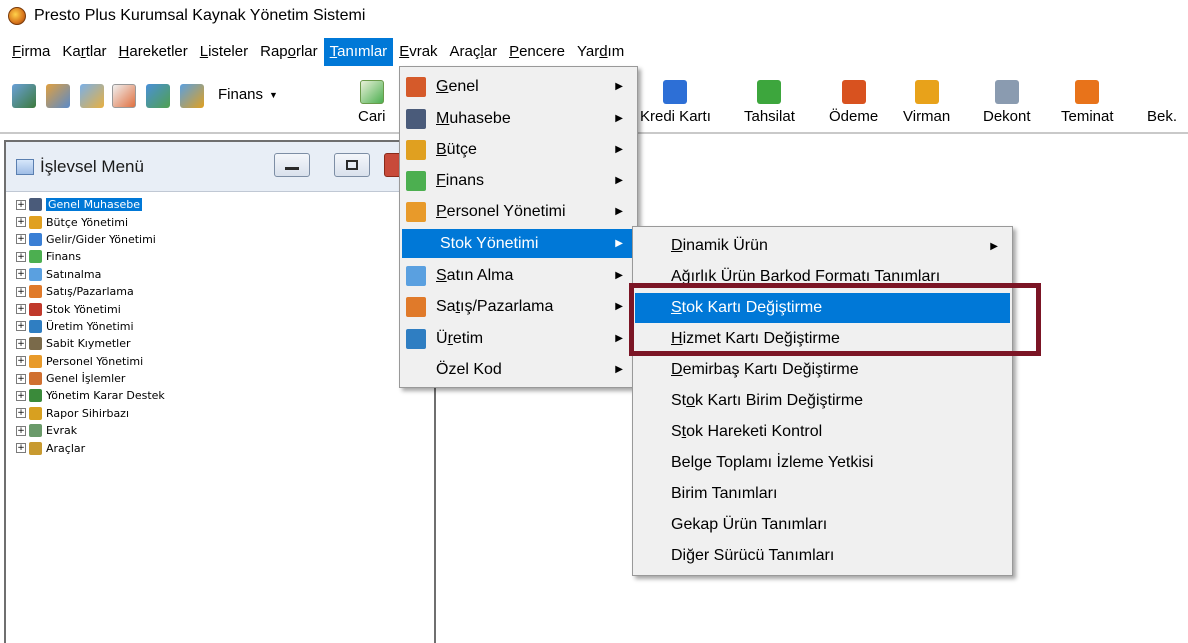  What do you see at coordinates (35, 361) in the screenshot?
I see `personnel-icon` at bounding box center [35, 361].